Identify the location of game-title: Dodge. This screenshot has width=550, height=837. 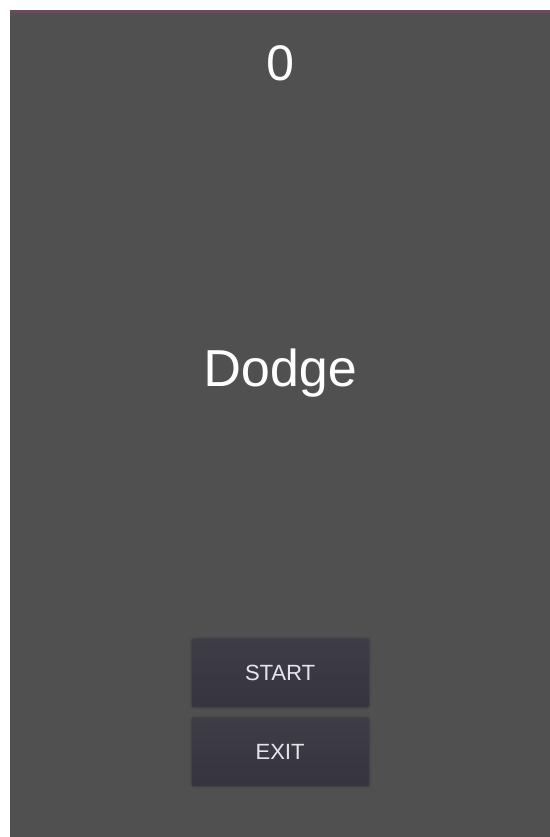
(280, 369).